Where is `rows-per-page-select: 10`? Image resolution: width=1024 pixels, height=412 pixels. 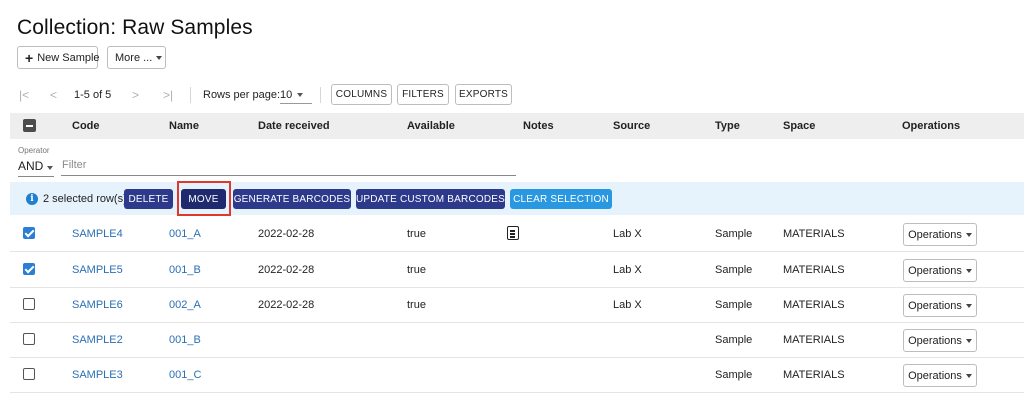
rows-per-page-select: 10 is located at coordinates (296, 96).